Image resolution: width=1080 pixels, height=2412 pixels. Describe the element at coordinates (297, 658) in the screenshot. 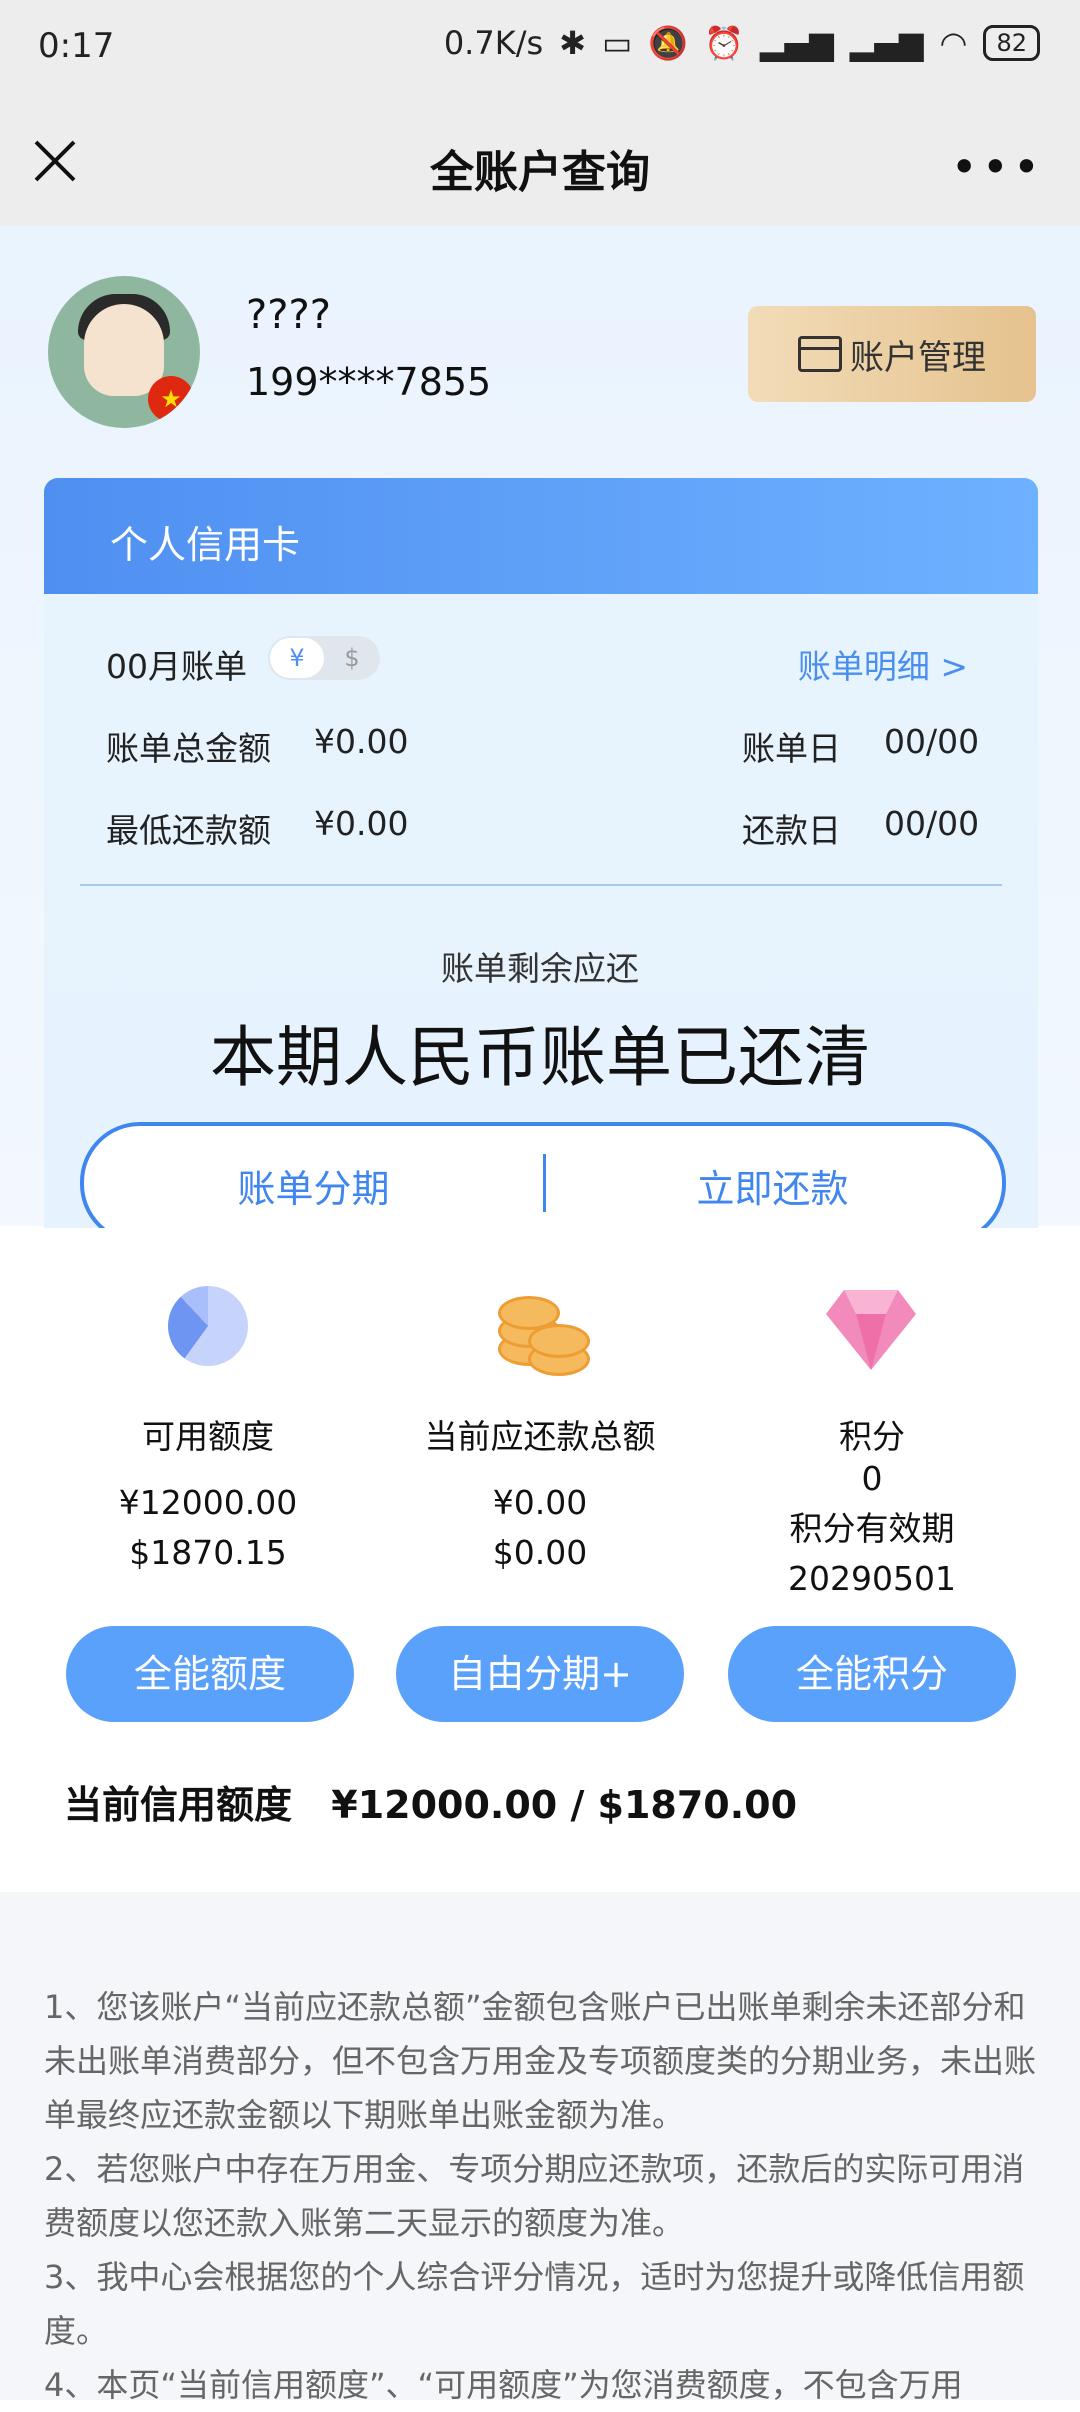

I see `currency-rmb-option: ¥` at that location.